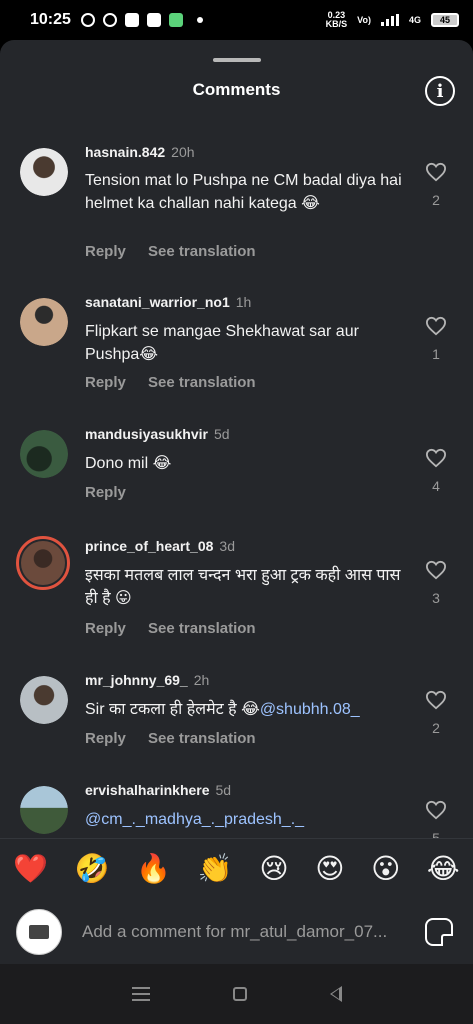  I want to click on comment-username: mandusiyasukhvir 5d, so click(157, 434).